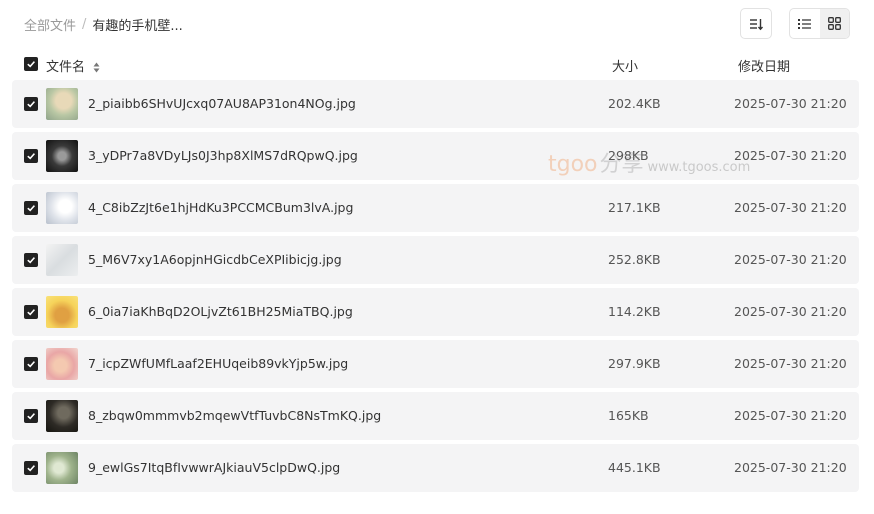  Describe the element at coordinates (634, 103) in the screenshot. I see `file-size: 202.4KB` at that location.